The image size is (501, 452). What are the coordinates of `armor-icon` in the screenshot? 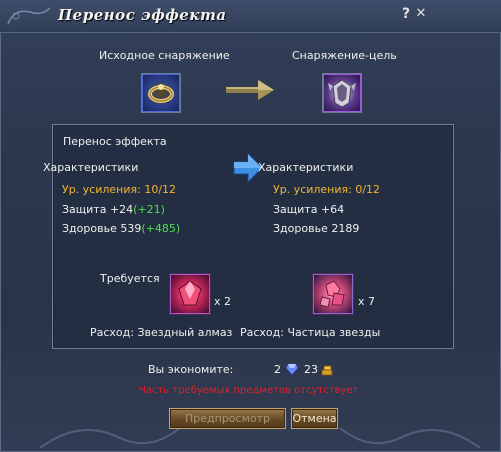 It's located at (342, 93).